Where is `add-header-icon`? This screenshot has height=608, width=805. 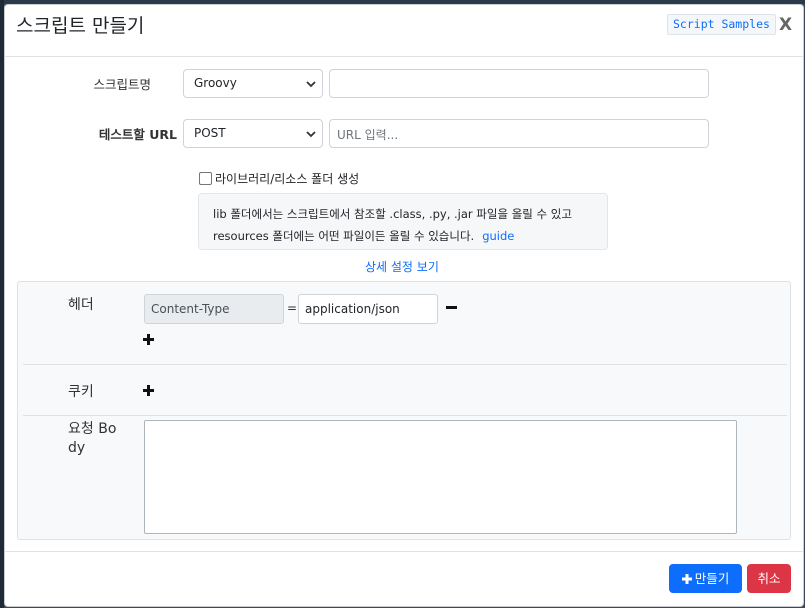
add-header-icon is located at coordinates (148, 339).